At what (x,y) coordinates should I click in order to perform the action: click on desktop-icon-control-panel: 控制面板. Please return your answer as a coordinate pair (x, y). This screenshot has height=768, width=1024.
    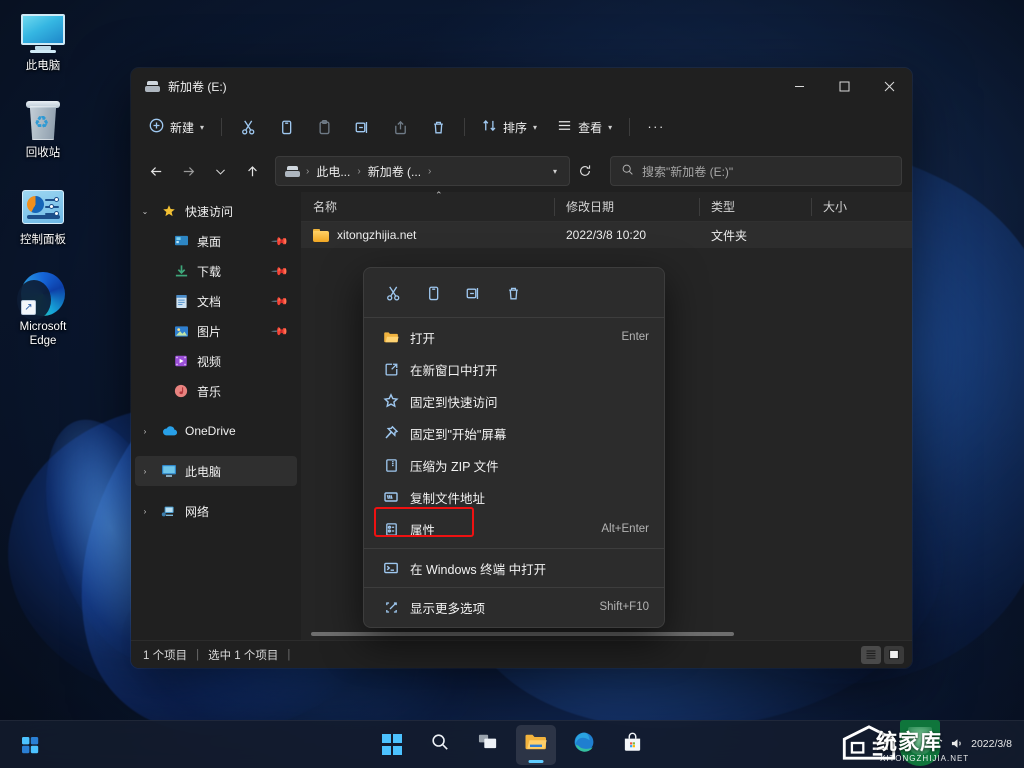
    Looking at the image, I should click on (43, 214).